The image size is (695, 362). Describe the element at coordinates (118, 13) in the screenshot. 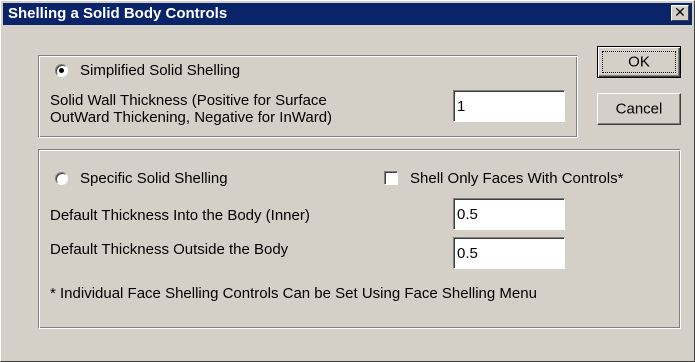

I see `window-title: Shelling a Solid Body Controls` at that location.